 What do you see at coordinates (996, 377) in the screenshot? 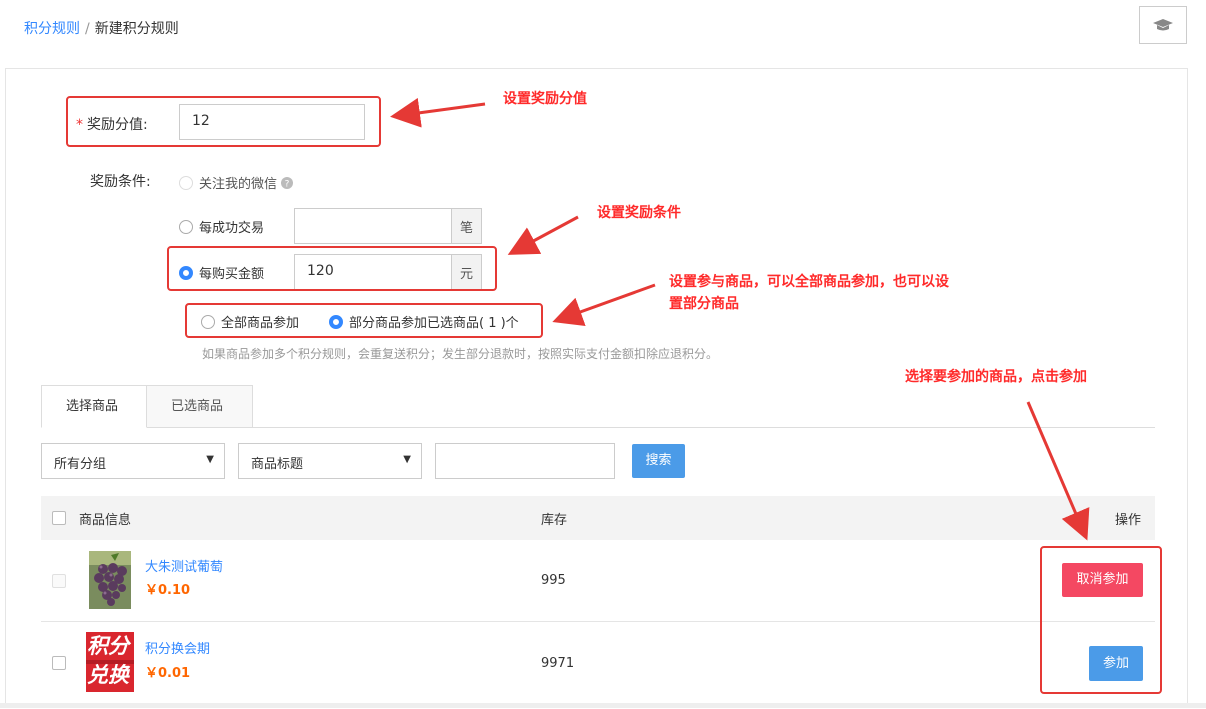
I see `annotation-join: 选择要参加的商品，点击参加` at bounding box center [996, 377].